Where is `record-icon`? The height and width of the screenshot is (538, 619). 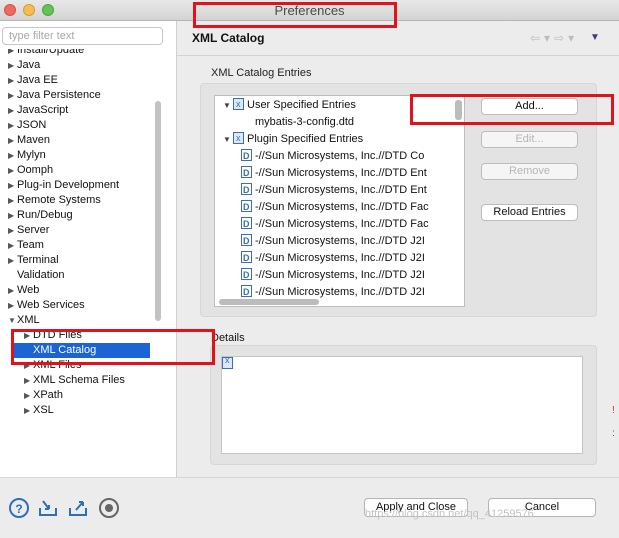 record-icon is located at coordinates (109, 508).